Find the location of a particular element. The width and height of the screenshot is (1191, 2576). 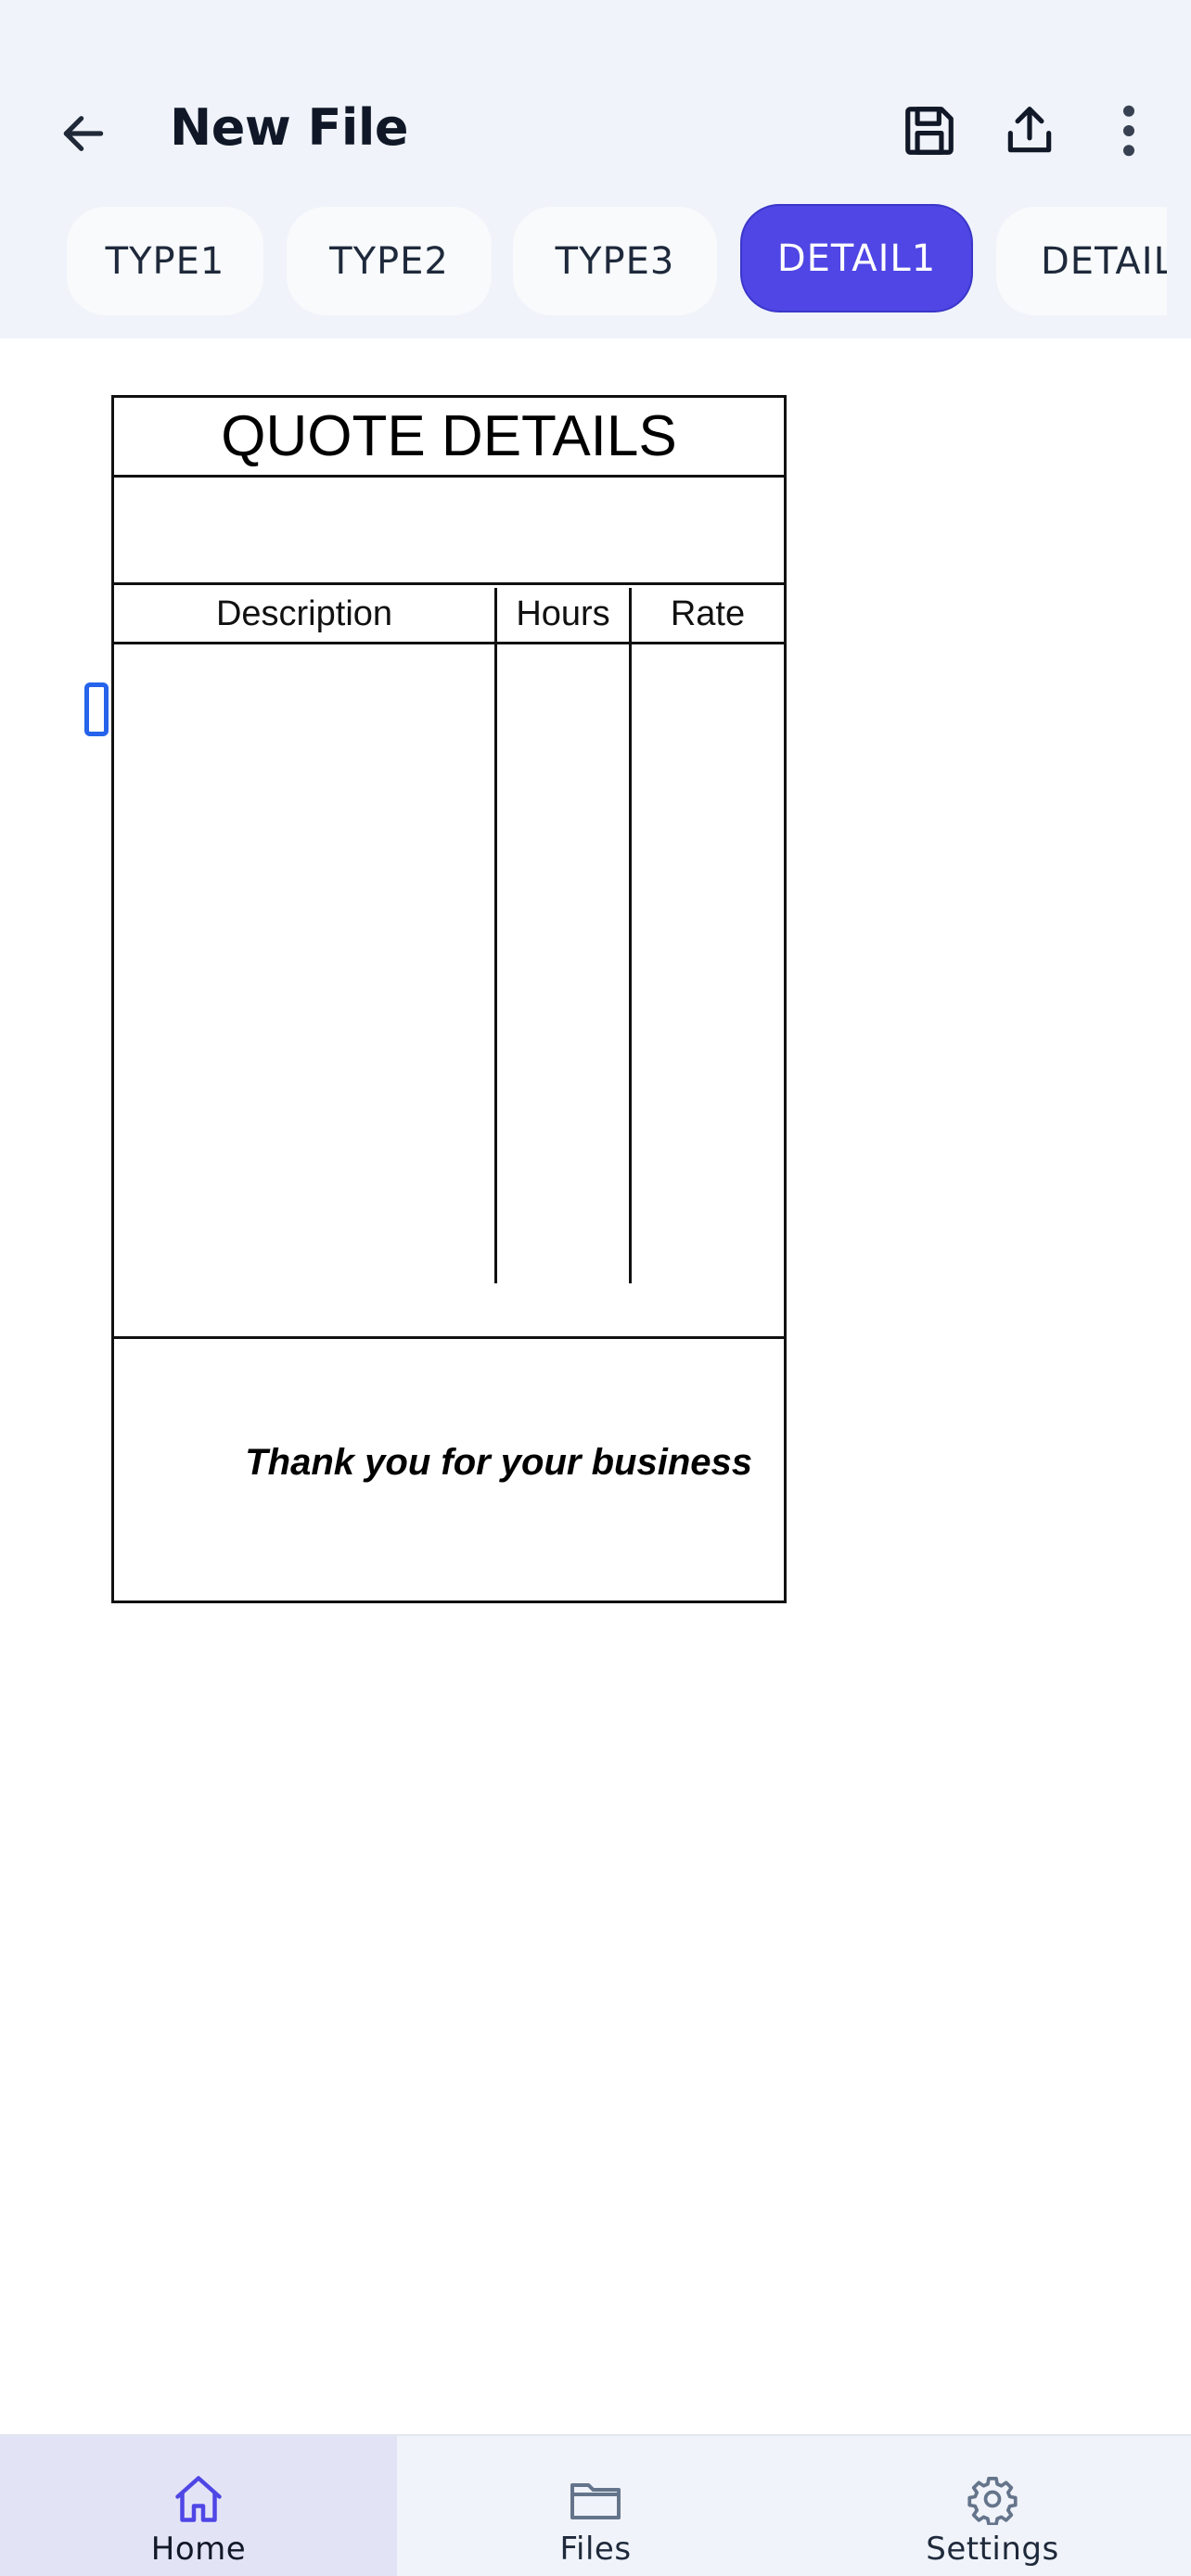

nav-files: Files is located at coordinates (595, 2506).